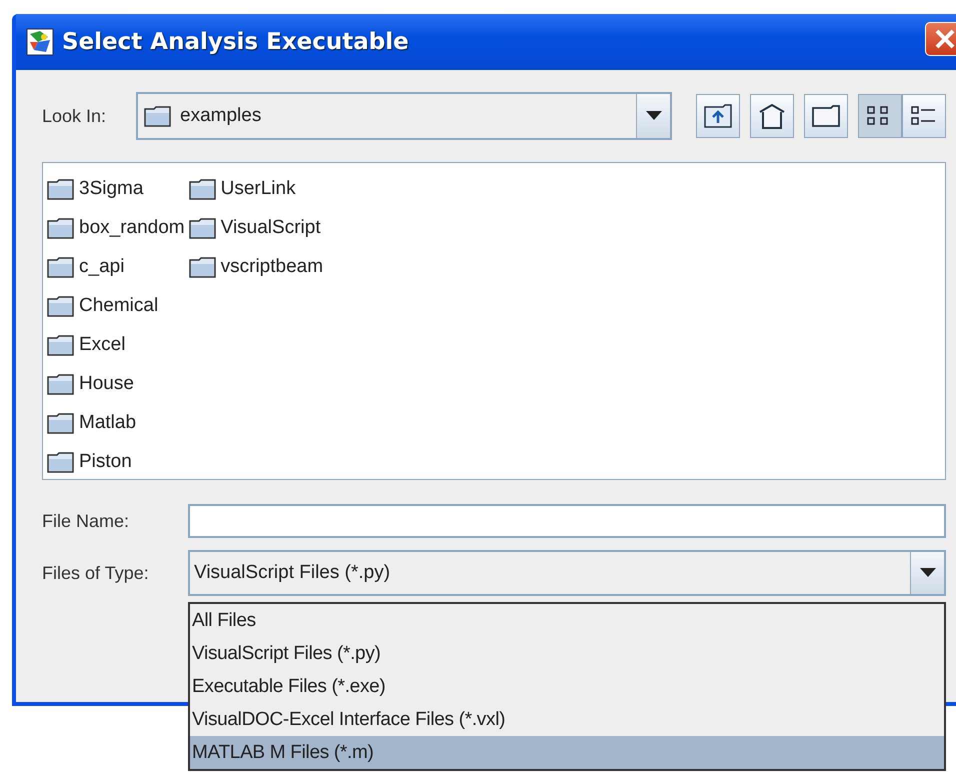 The height and width of the screenshot is (772, 956). What do you see at coordinates (567, 521) in the screenshot?
I see `file-name-field` at bounding box center [567, 521].